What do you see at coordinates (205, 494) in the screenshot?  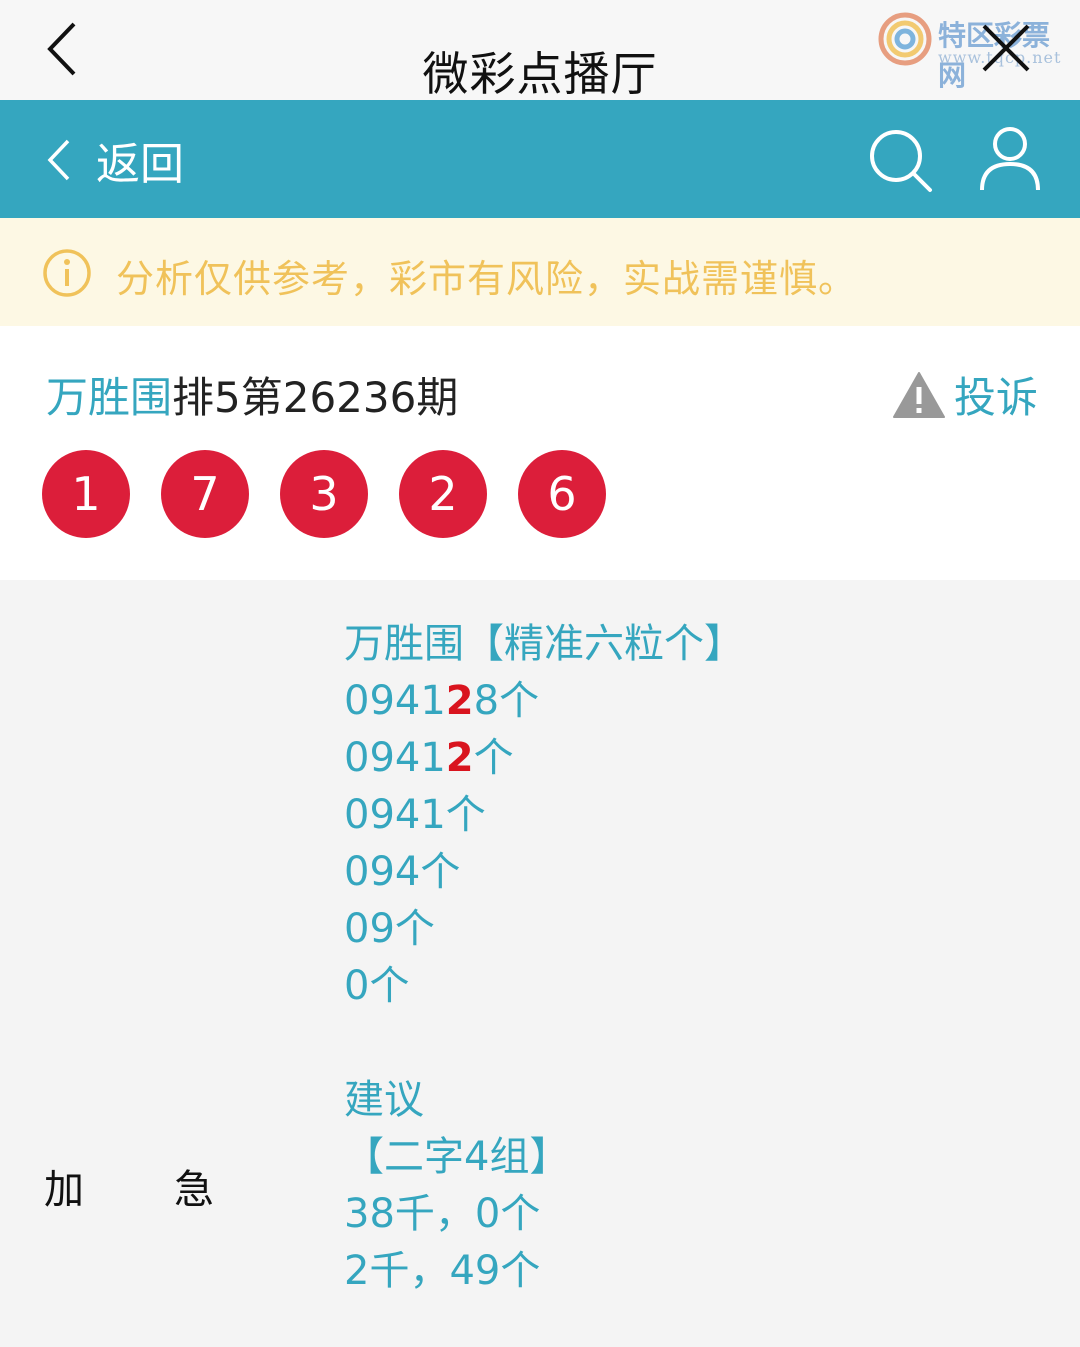 I see `number-ball: 7` at bounding box center [205, 494].